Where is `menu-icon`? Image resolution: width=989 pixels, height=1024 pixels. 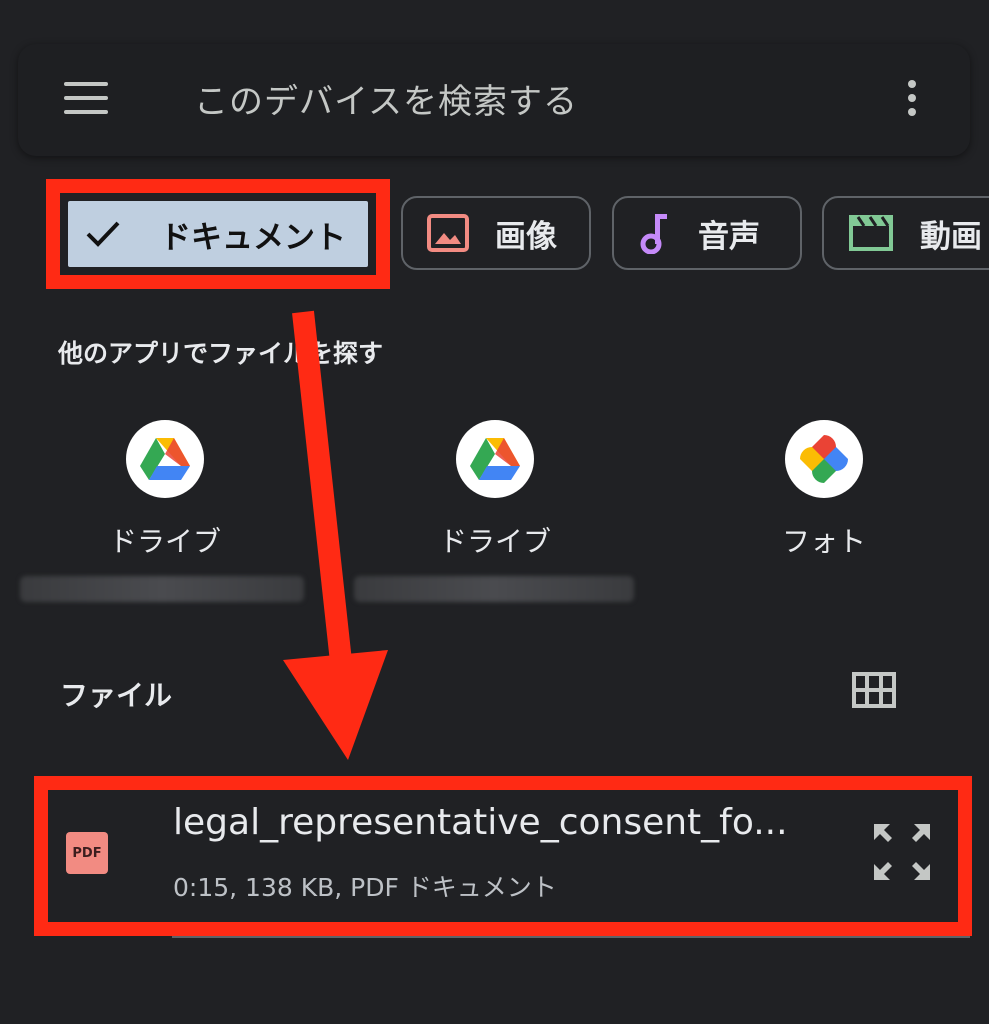 menu-icon is located at coordinates (86, 99).